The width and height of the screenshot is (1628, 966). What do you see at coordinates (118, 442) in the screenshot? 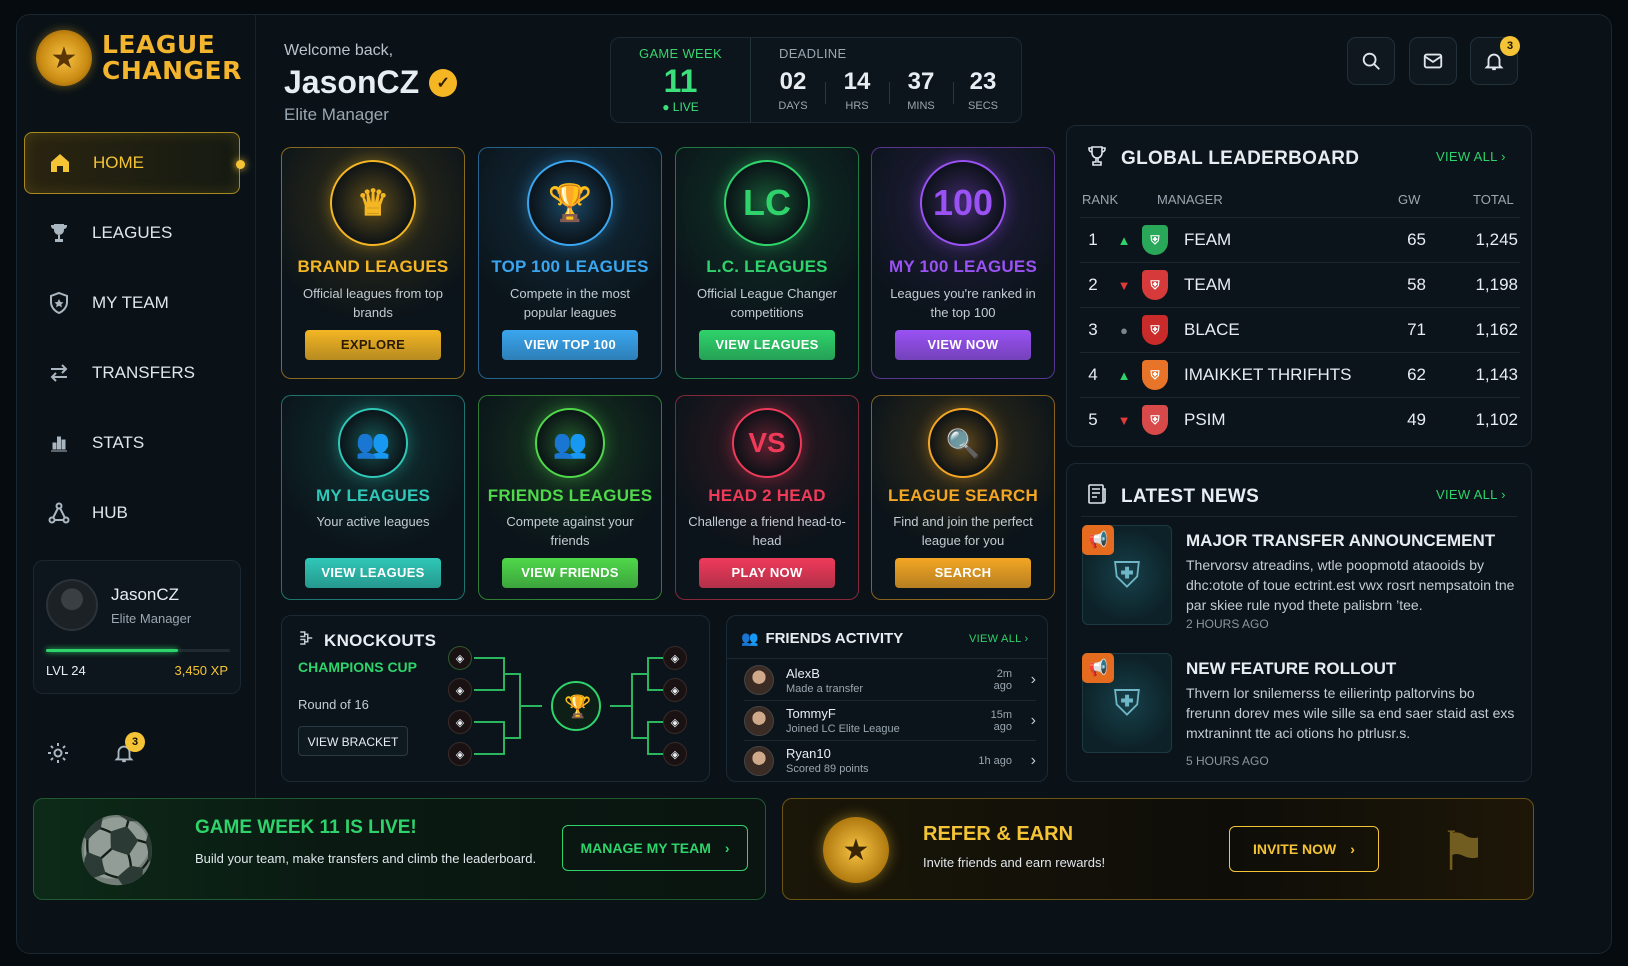
I see `nav-label: STATS` at bounding box center [118, 442].